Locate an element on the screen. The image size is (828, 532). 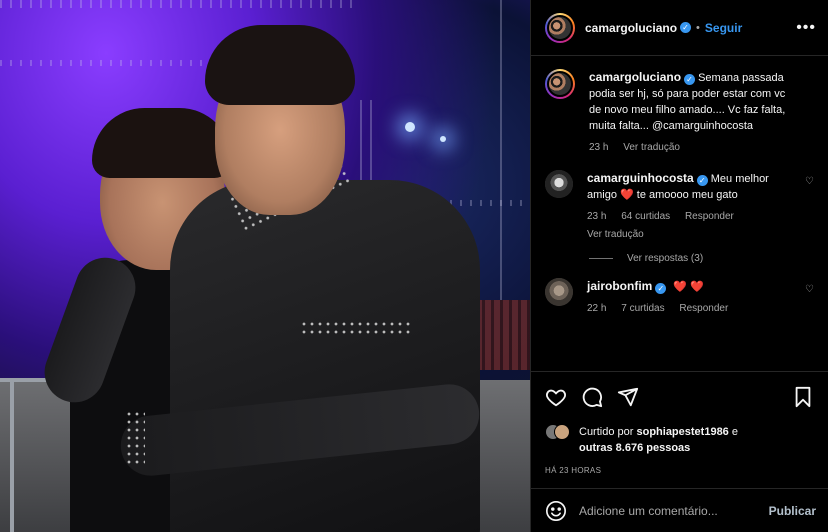
caption-time: 23 h is located at coordinates (599, 147).